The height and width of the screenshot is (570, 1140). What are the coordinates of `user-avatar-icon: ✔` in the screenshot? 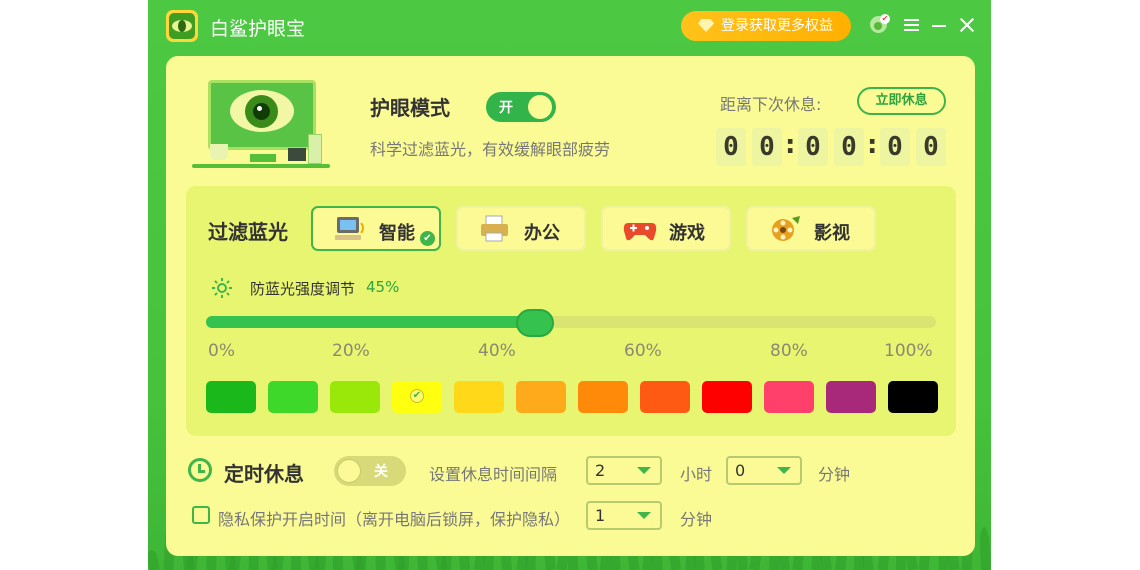 It's located at (880, 24).